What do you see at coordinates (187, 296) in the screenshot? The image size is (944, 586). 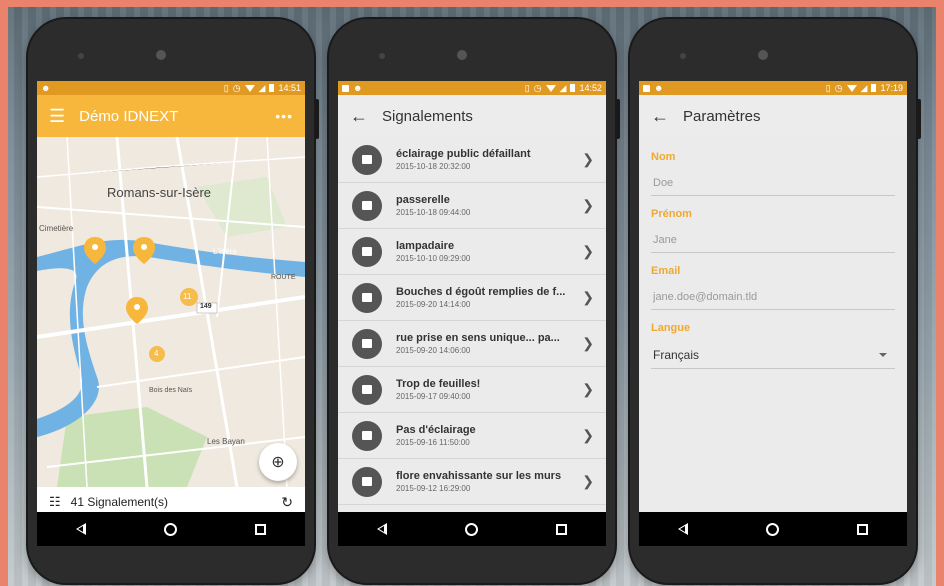 I see `cluster-count: 11` at bounding box center [187, 296].